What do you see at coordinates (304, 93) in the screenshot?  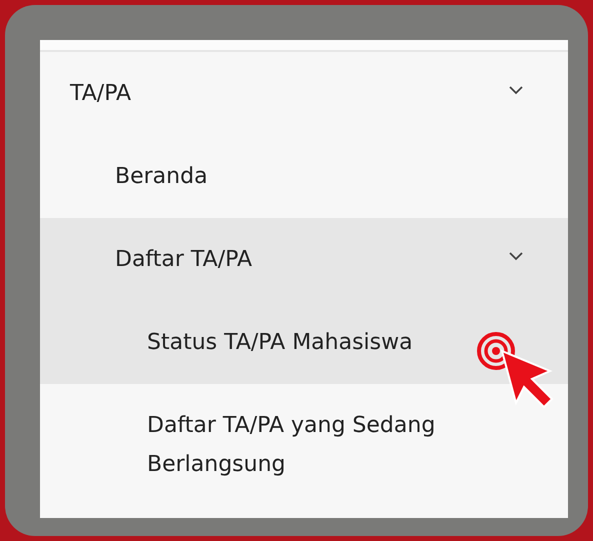 I see `menu-item: TA/PA` at bounding box center [304, 93].